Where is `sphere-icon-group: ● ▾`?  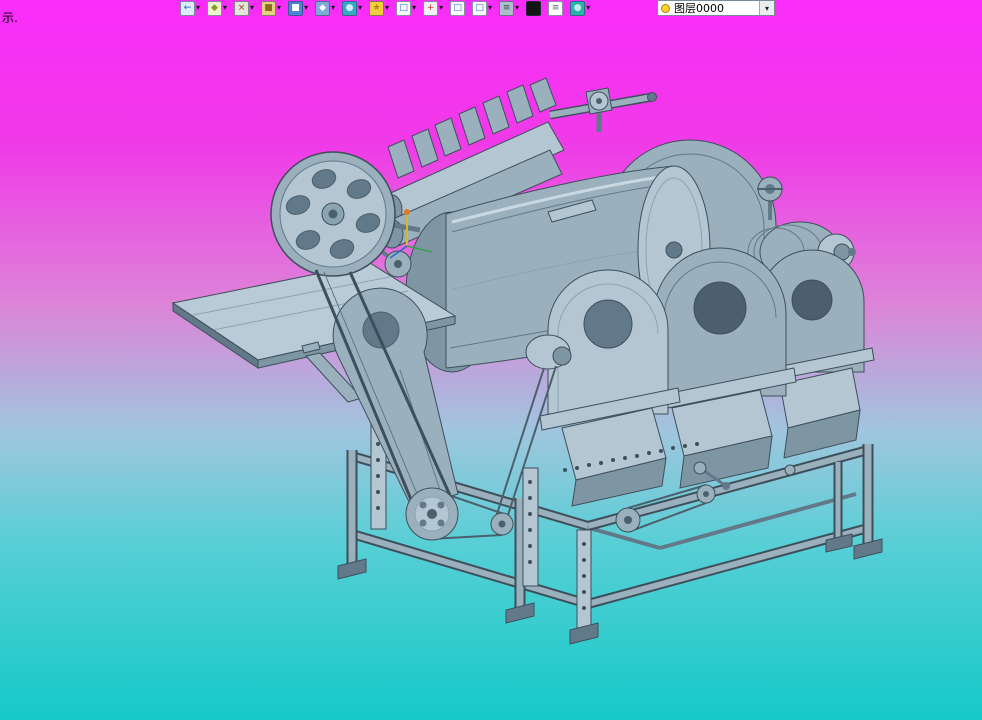
sphere-icon-group: ● ▾ is located at coordinates (352, 8).